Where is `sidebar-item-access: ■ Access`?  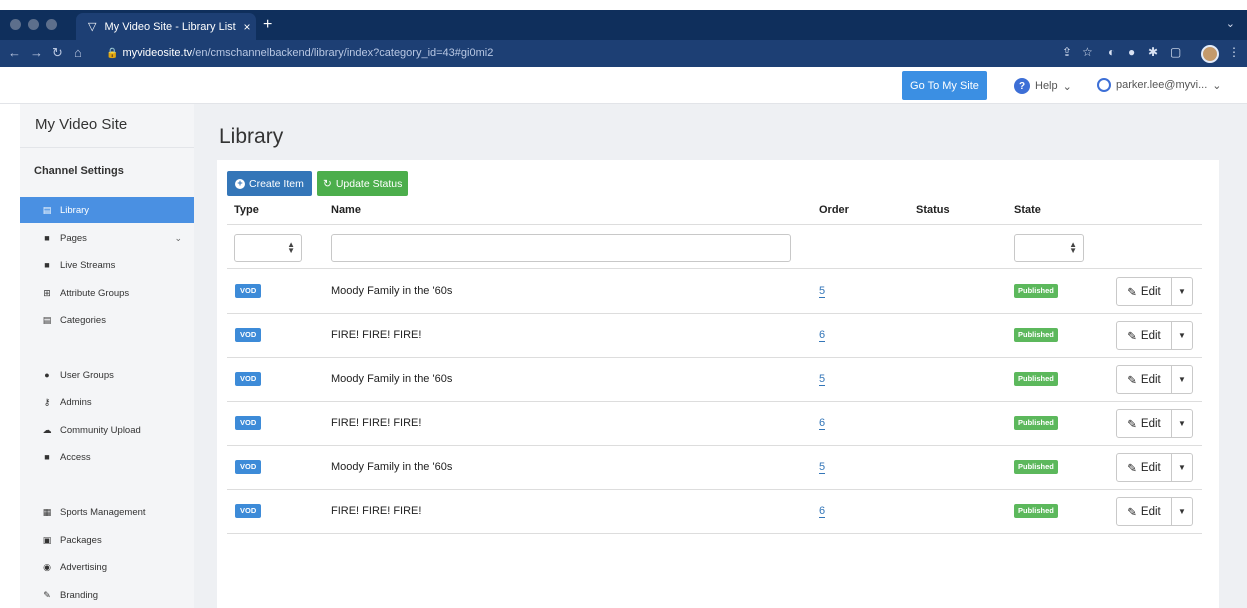 sidebar-item-access: ■ Access is located at coordinates (107, 457).